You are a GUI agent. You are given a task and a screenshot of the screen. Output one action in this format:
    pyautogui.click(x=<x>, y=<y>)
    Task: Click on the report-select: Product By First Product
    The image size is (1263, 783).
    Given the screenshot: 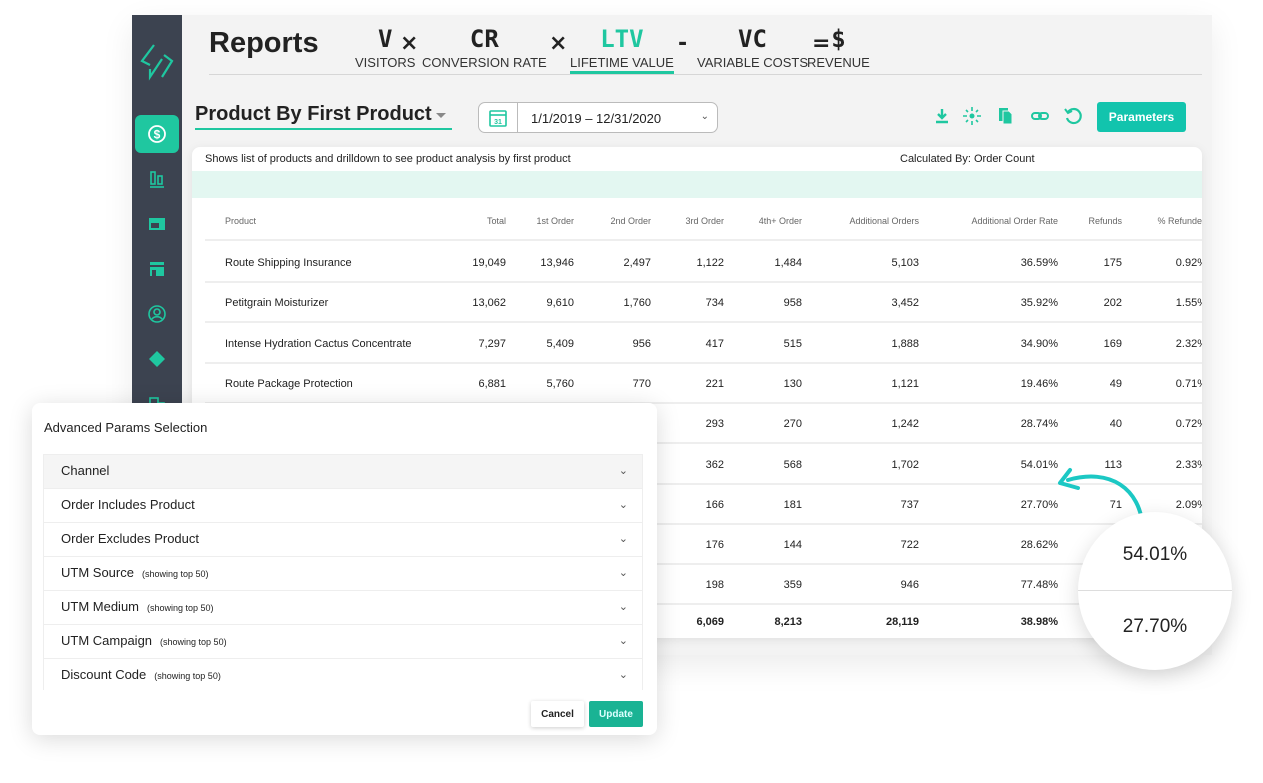 What is the action you would take?
    pyautogui.click(x=323, y=116)
    